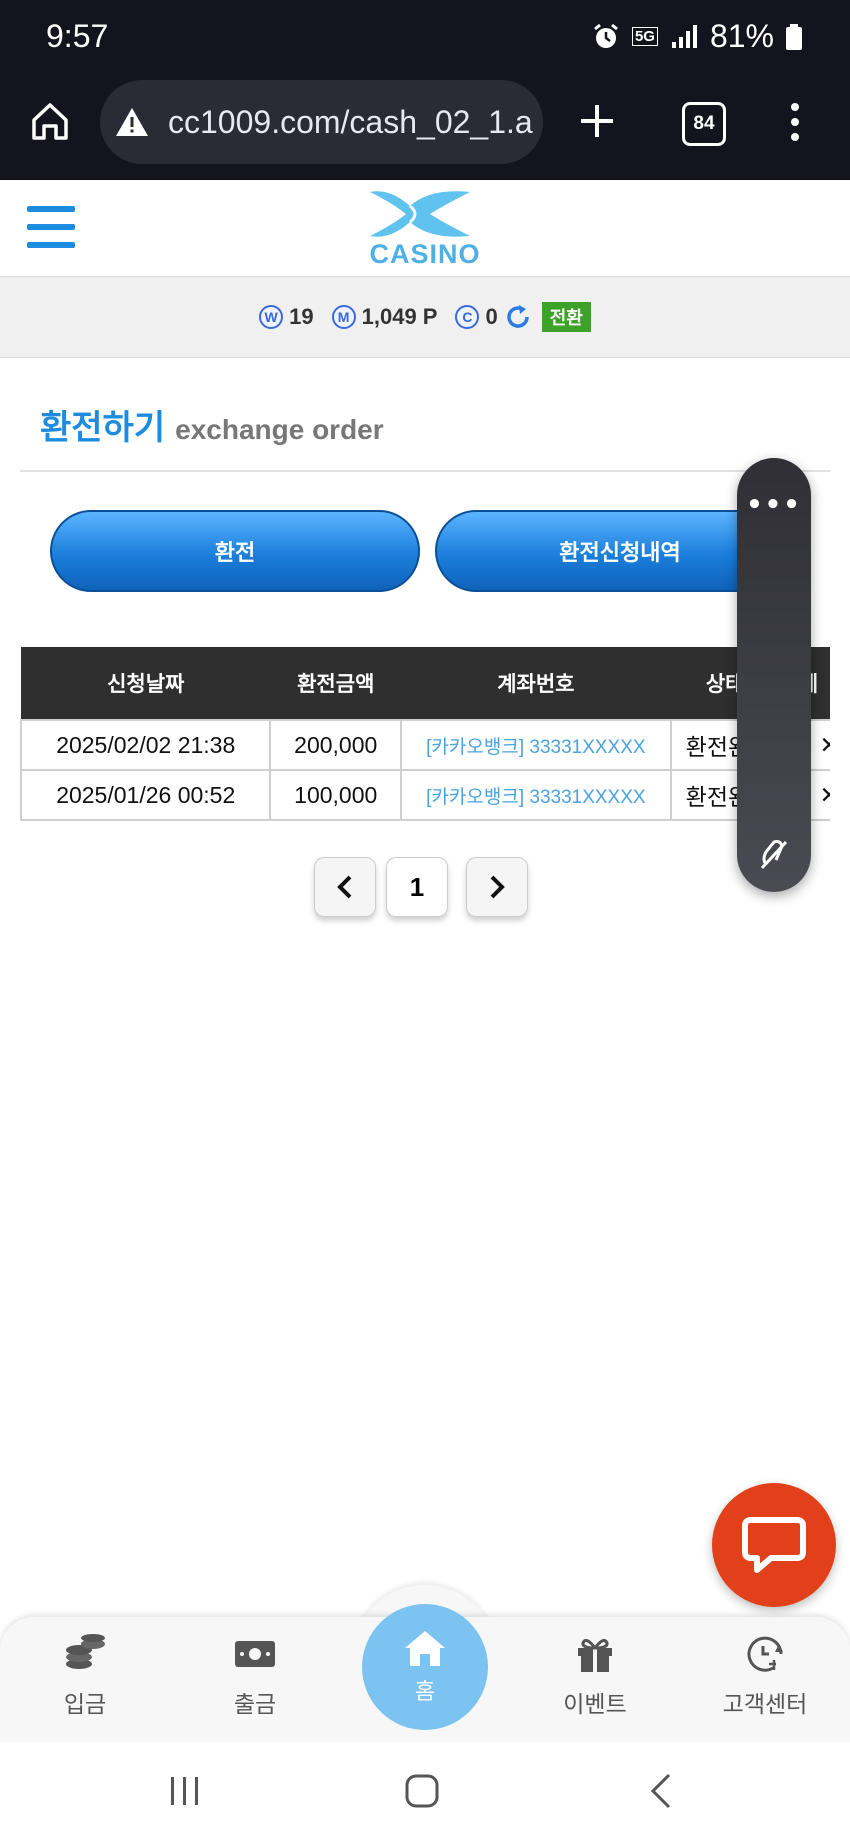 Image resolution: width=850 pixels, height=1842 pixels. What do you see at coordinates (425, 1692) in the screenshot?
I see `nav-home-label: 홈` at bounding box center [425, 1692].